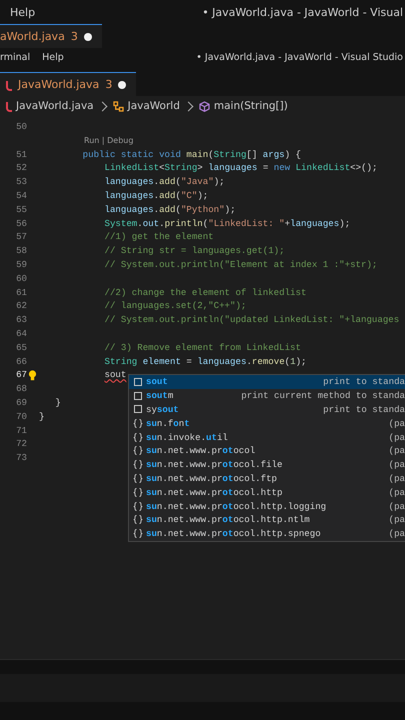  I want to click on code-line: // 3) Remove element from LinkedList, so click(202, 347).